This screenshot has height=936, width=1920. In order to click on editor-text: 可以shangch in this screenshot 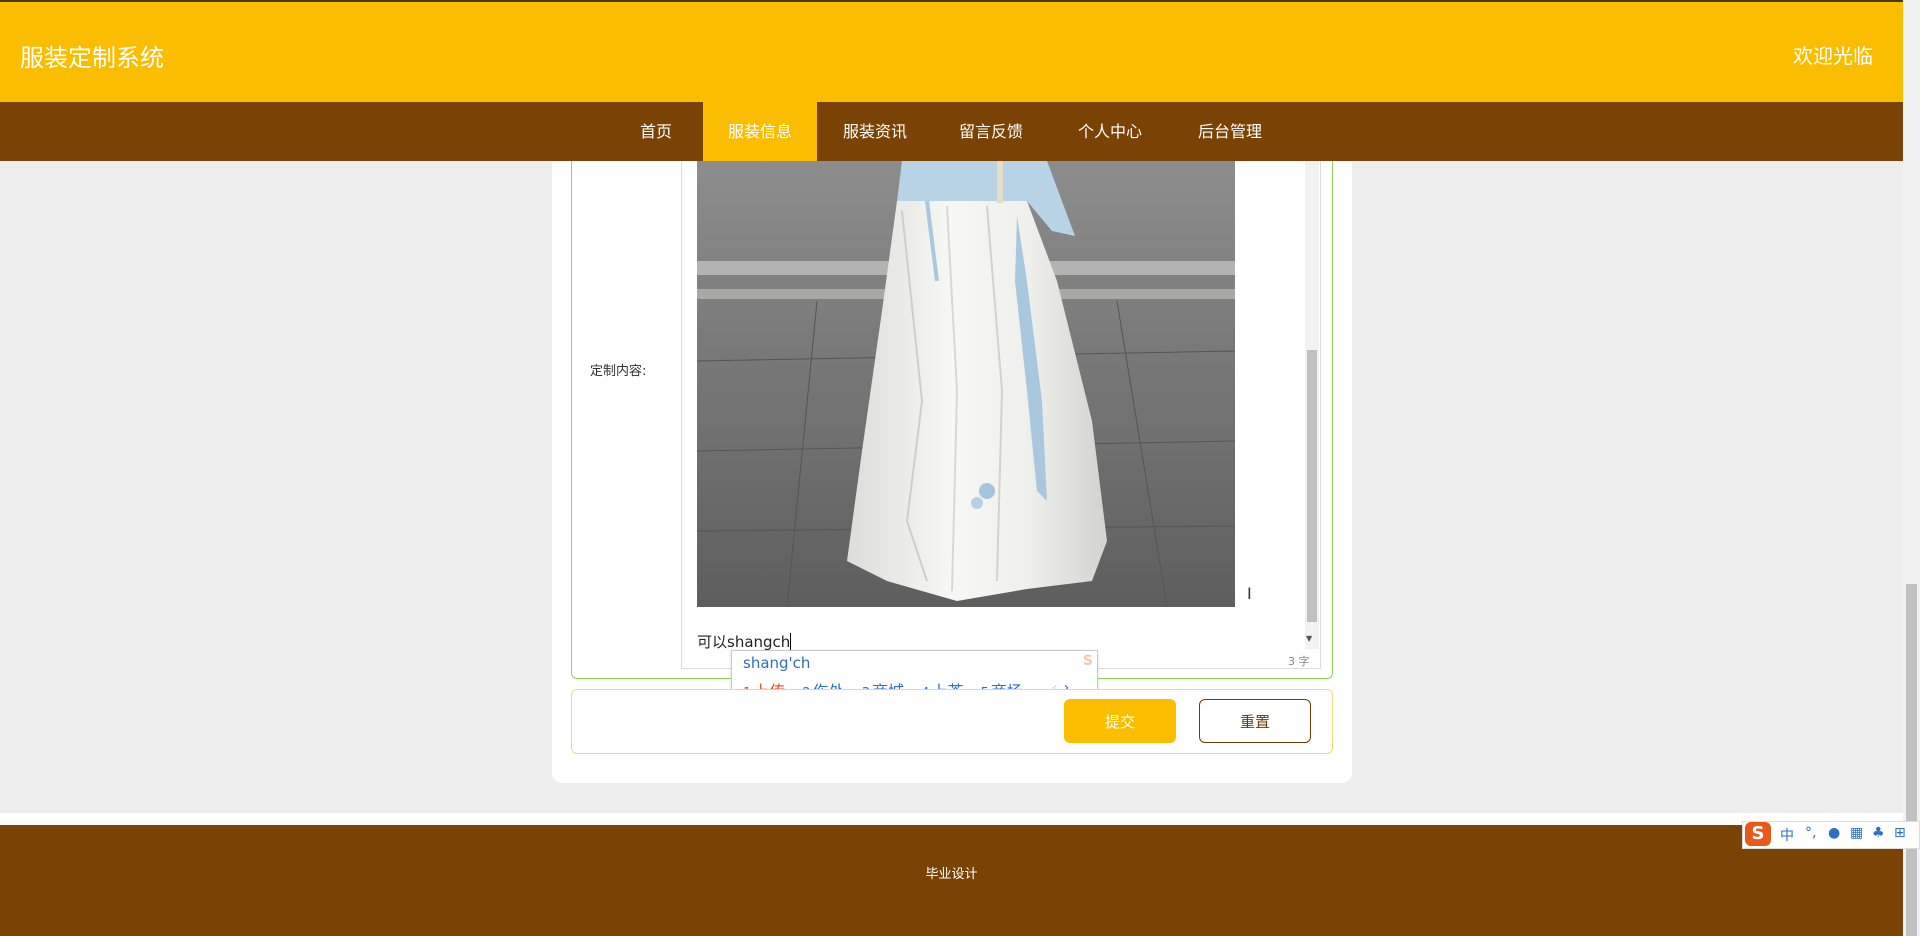, I will do `click(744, 642)`.